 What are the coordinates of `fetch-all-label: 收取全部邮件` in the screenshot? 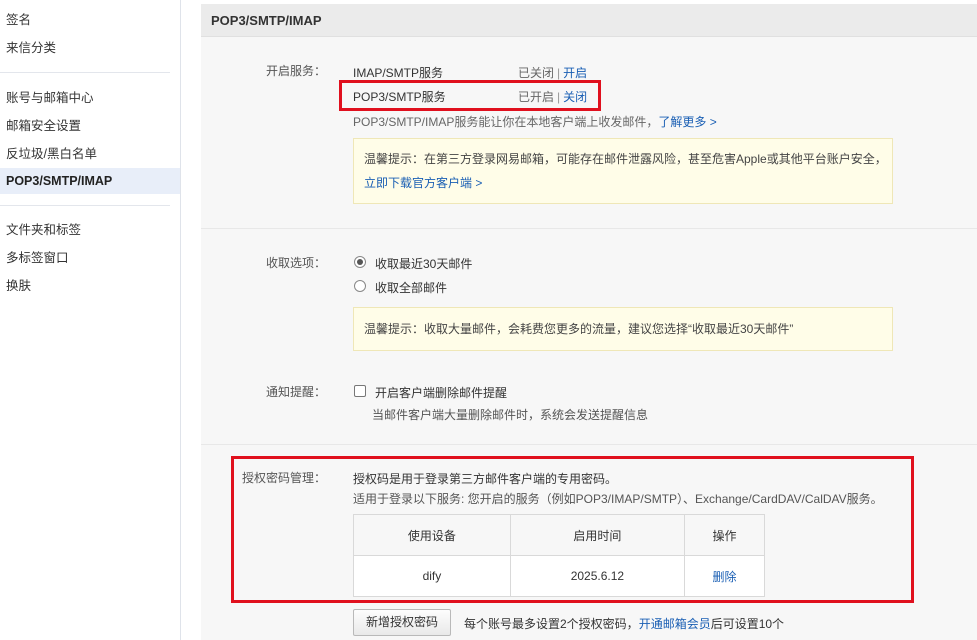 It's located at (411, 287).